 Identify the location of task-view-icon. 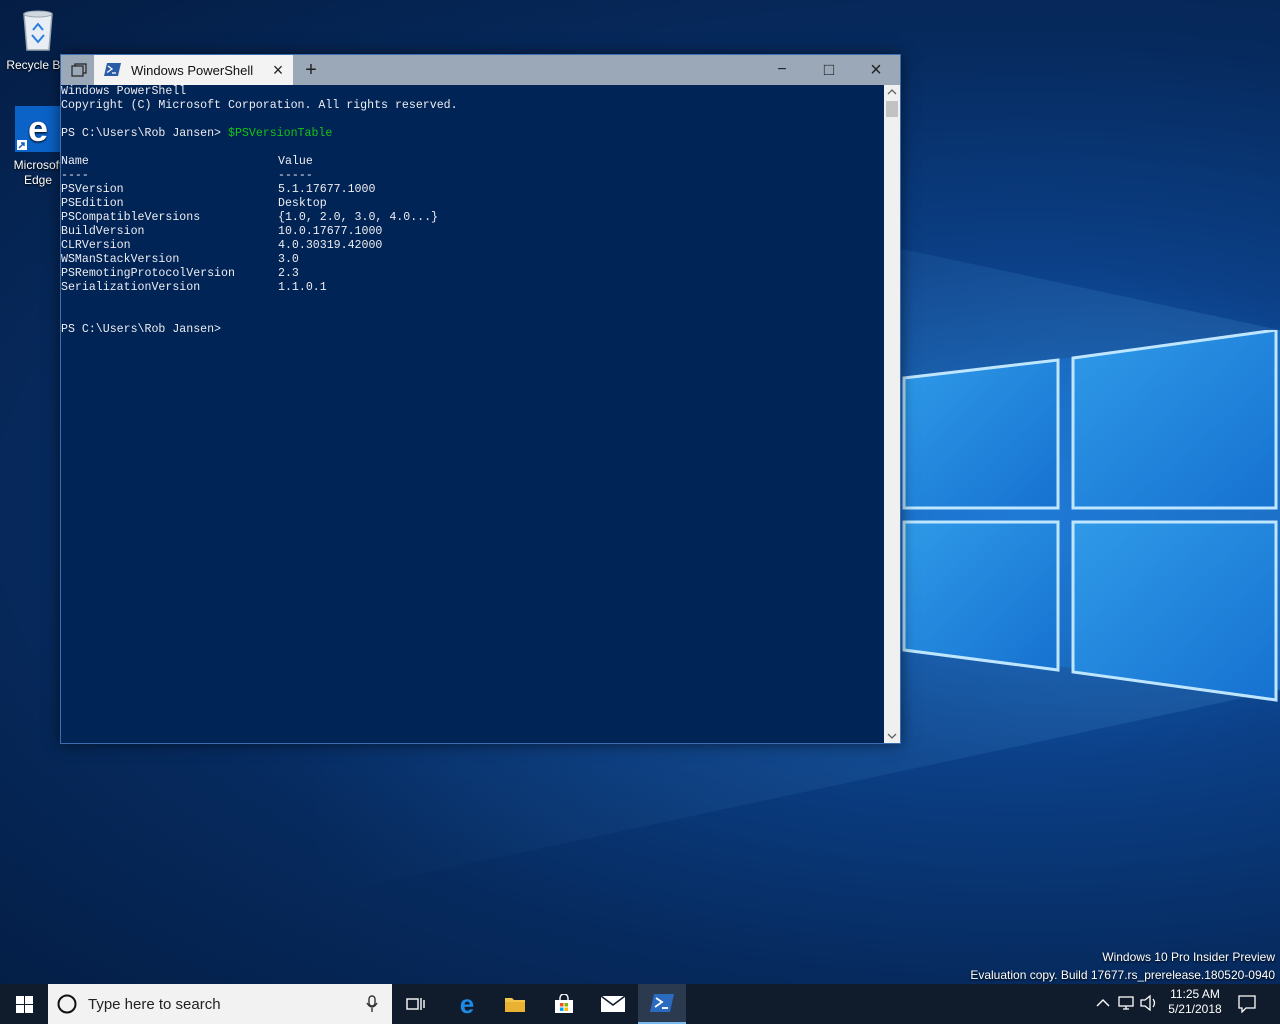
(415, 1004).